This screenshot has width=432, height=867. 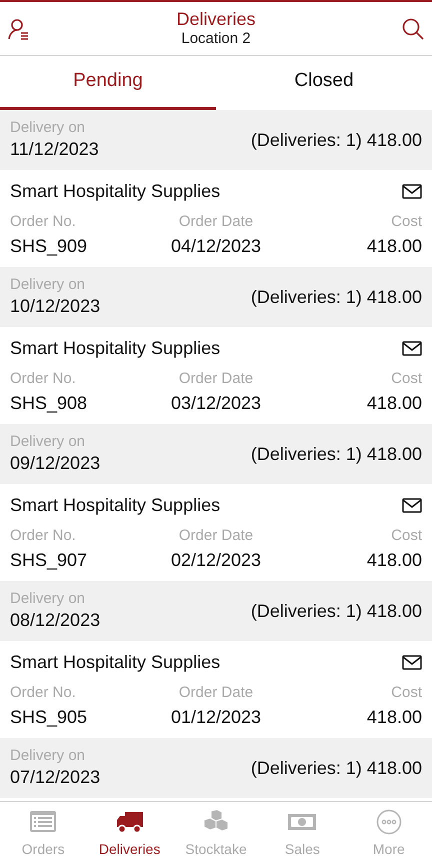 I want to click on order-number: SHS_907, so click(x=49, y=560).